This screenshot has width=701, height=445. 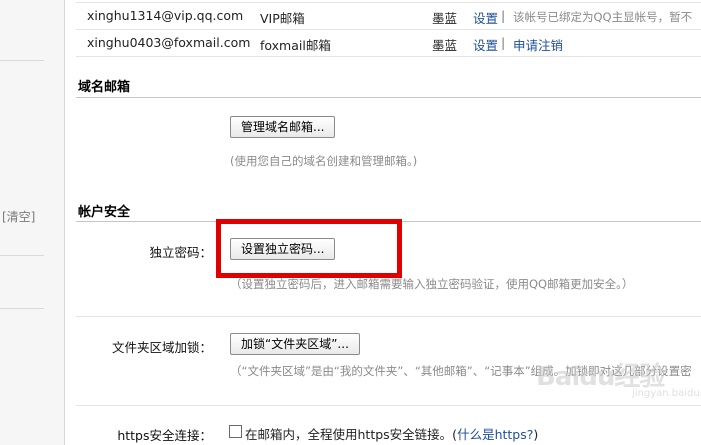 What do you see at coordinates (666, 393) in the screenshot?
I see `watermark-url: jingyan.baidu.com` at bounding box center [666, 393].